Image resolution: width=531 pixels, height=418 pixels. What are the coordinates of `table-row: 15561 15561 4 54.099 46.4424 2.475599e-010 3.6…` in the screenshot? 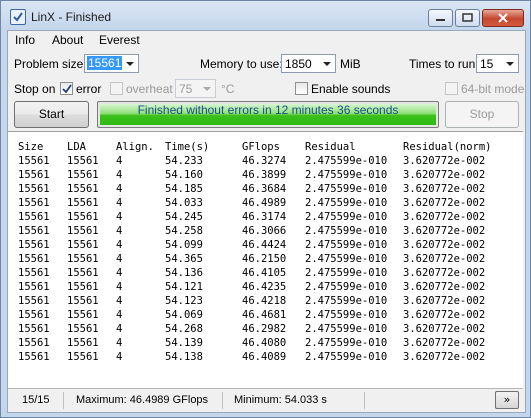 It's located at (260, 245).